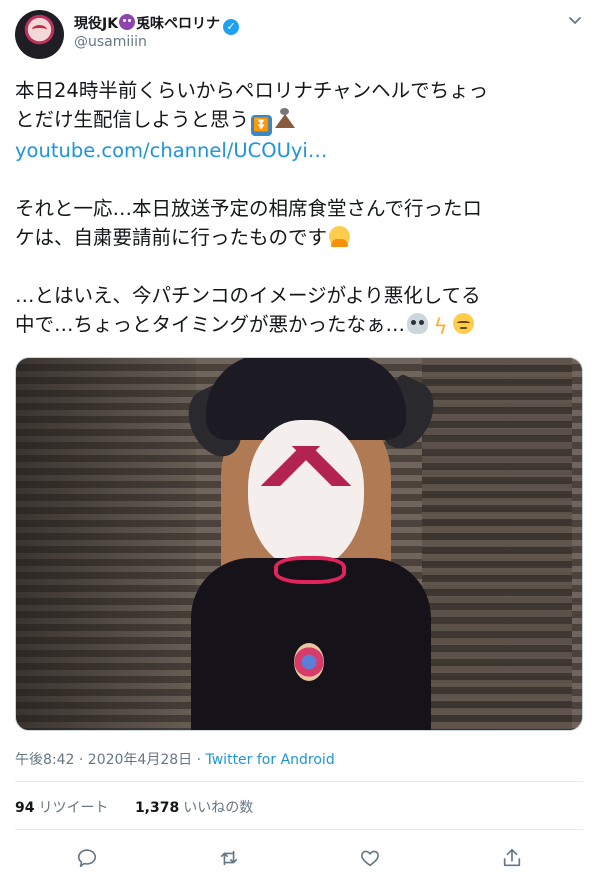 The width and height of the screenshot is (598, 881). Describe the element at coordinates (300, 324) in the screenshot. I see `tweet-line: 中で…ちょっとタイミングが悪かったなぁ… ϟ` at that location.